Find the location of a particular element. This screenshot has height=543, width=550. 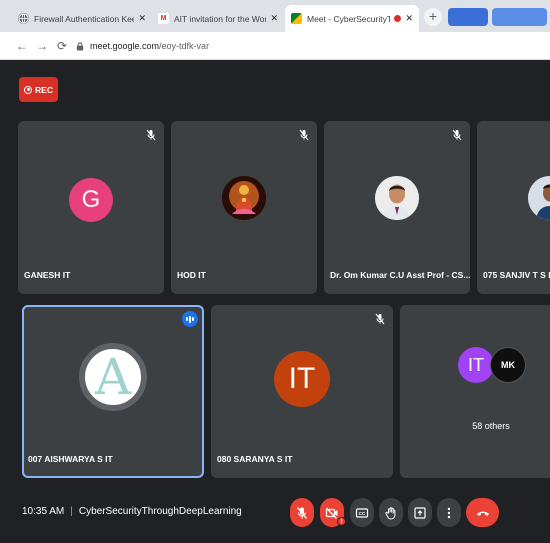

record-icon is located at coordinates (28, 89).